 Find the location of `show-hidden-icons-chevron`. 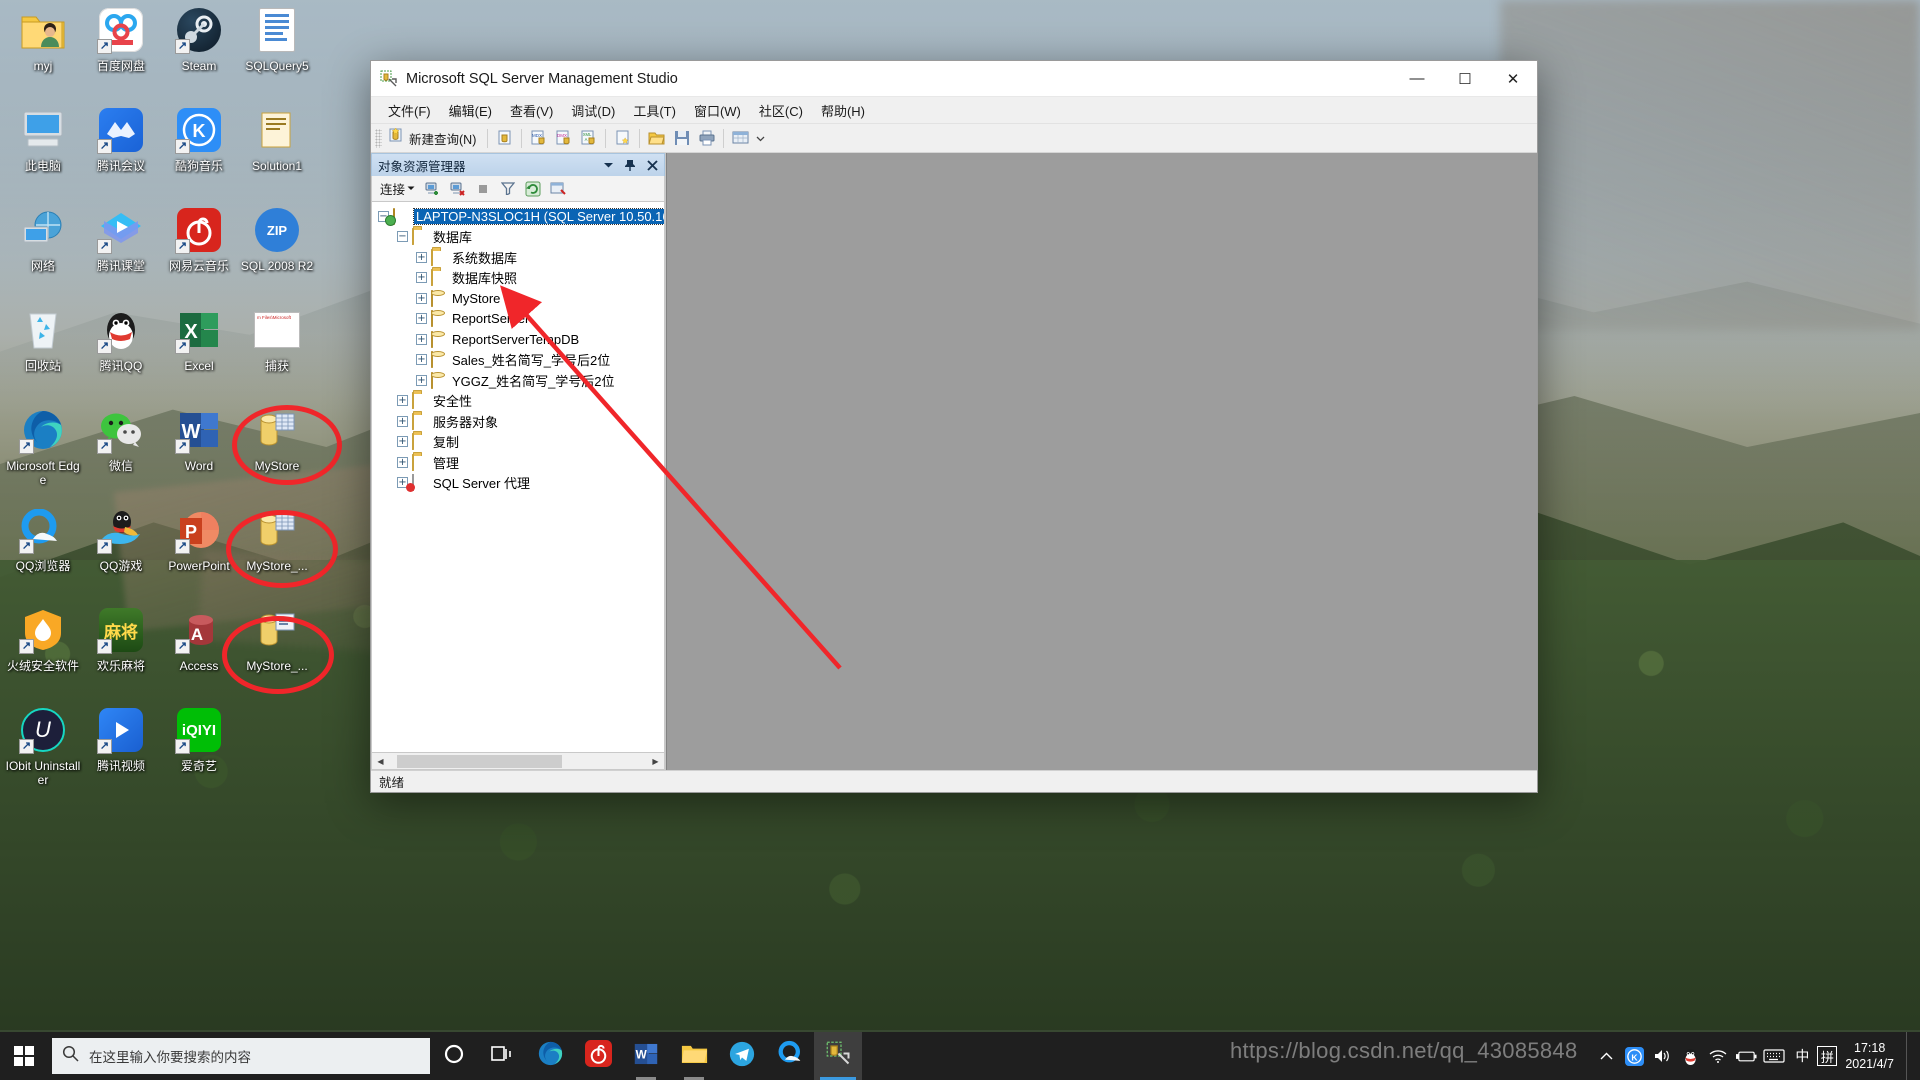

show-hidden-icons-chevron is located at coordinates (1606, 1056).